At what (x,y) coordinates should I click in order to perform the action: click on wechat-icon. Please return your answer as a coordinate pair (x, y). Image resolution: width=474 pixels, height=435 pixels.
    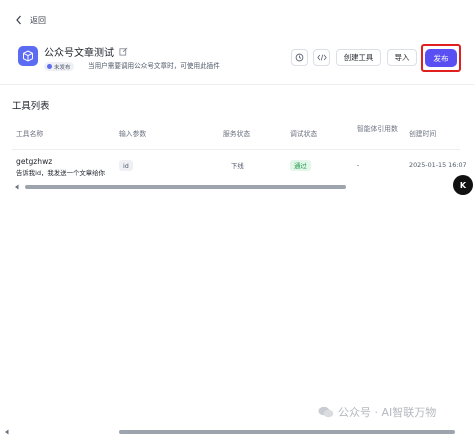
    Looking at the image, I should click on (326, 412).